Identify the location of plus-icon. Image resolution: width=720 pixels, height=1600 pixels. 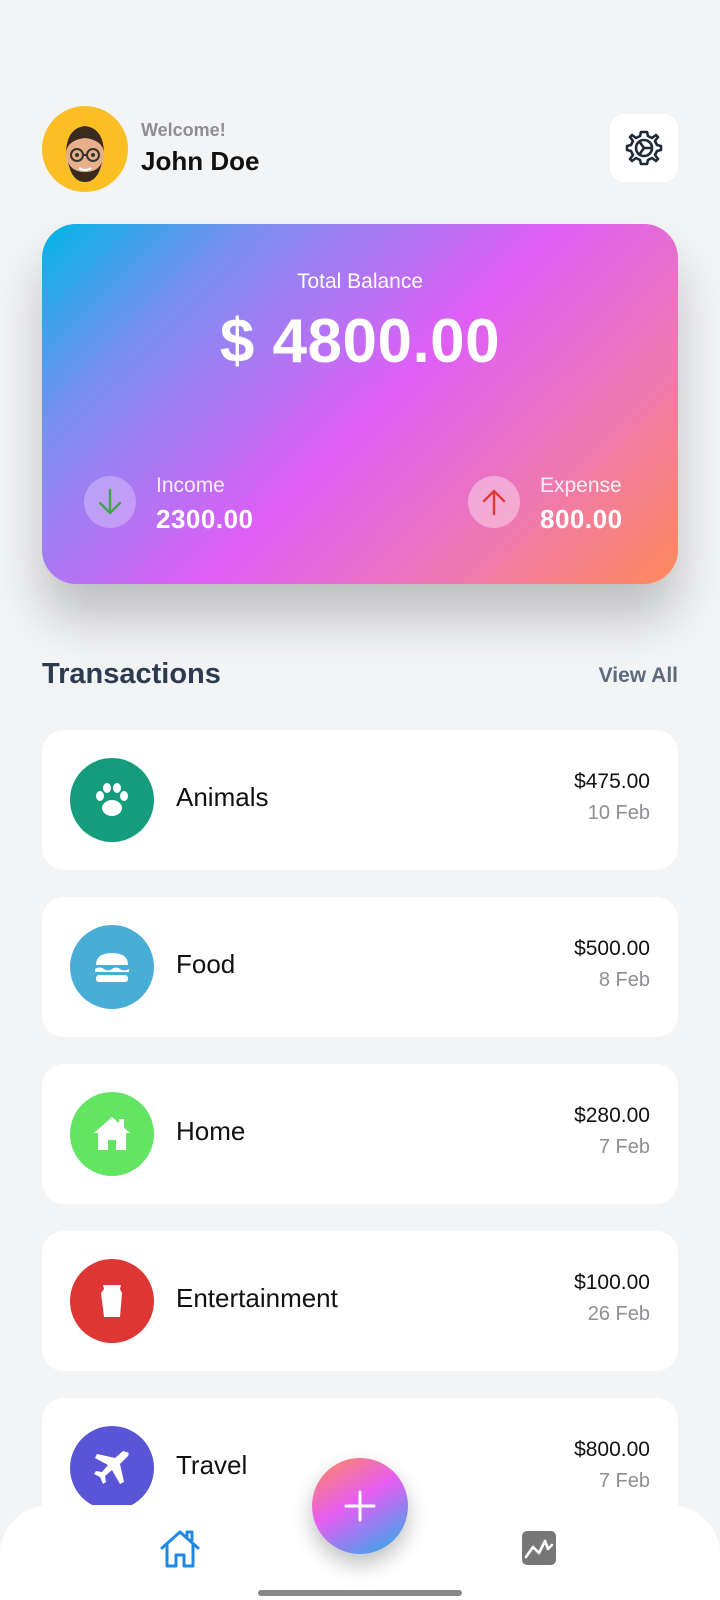
(360, 1506).